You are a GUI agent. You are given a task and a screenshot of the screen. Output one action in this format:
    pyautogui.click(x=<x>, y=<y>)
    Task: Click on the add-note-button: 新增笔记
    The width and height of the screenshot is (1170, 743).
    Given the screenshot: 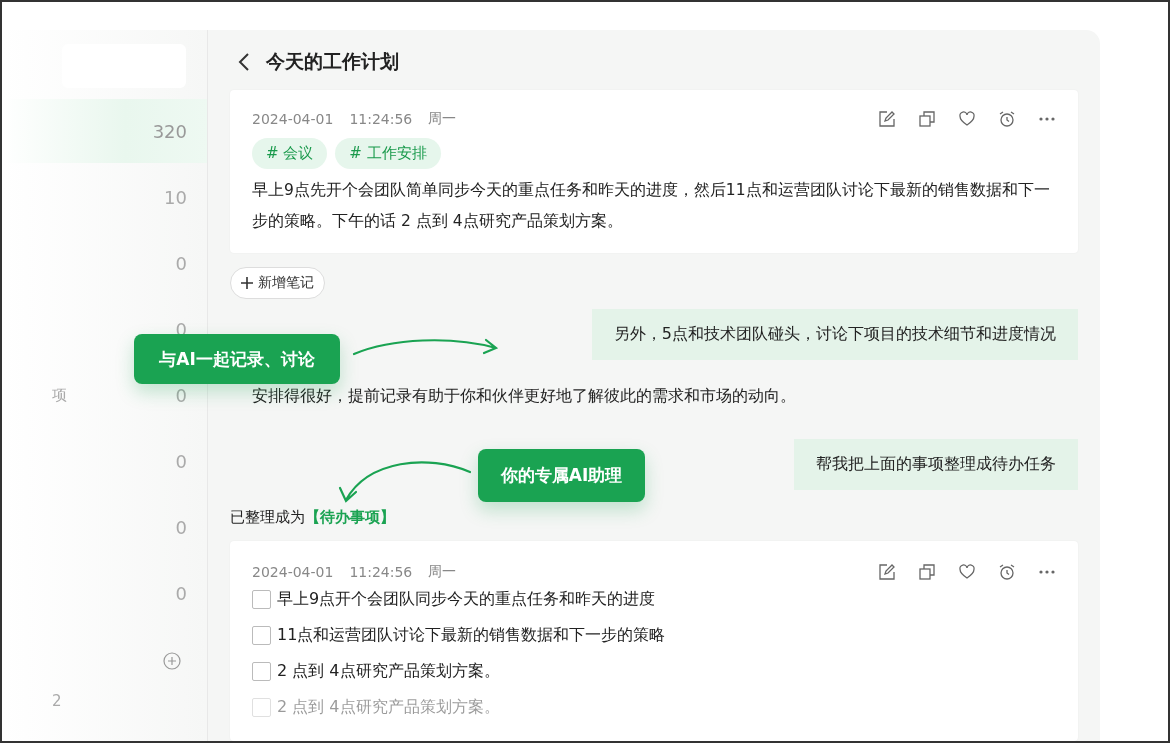 What is the action you would take?
    pyautogui.click(x=277, y=283)
    